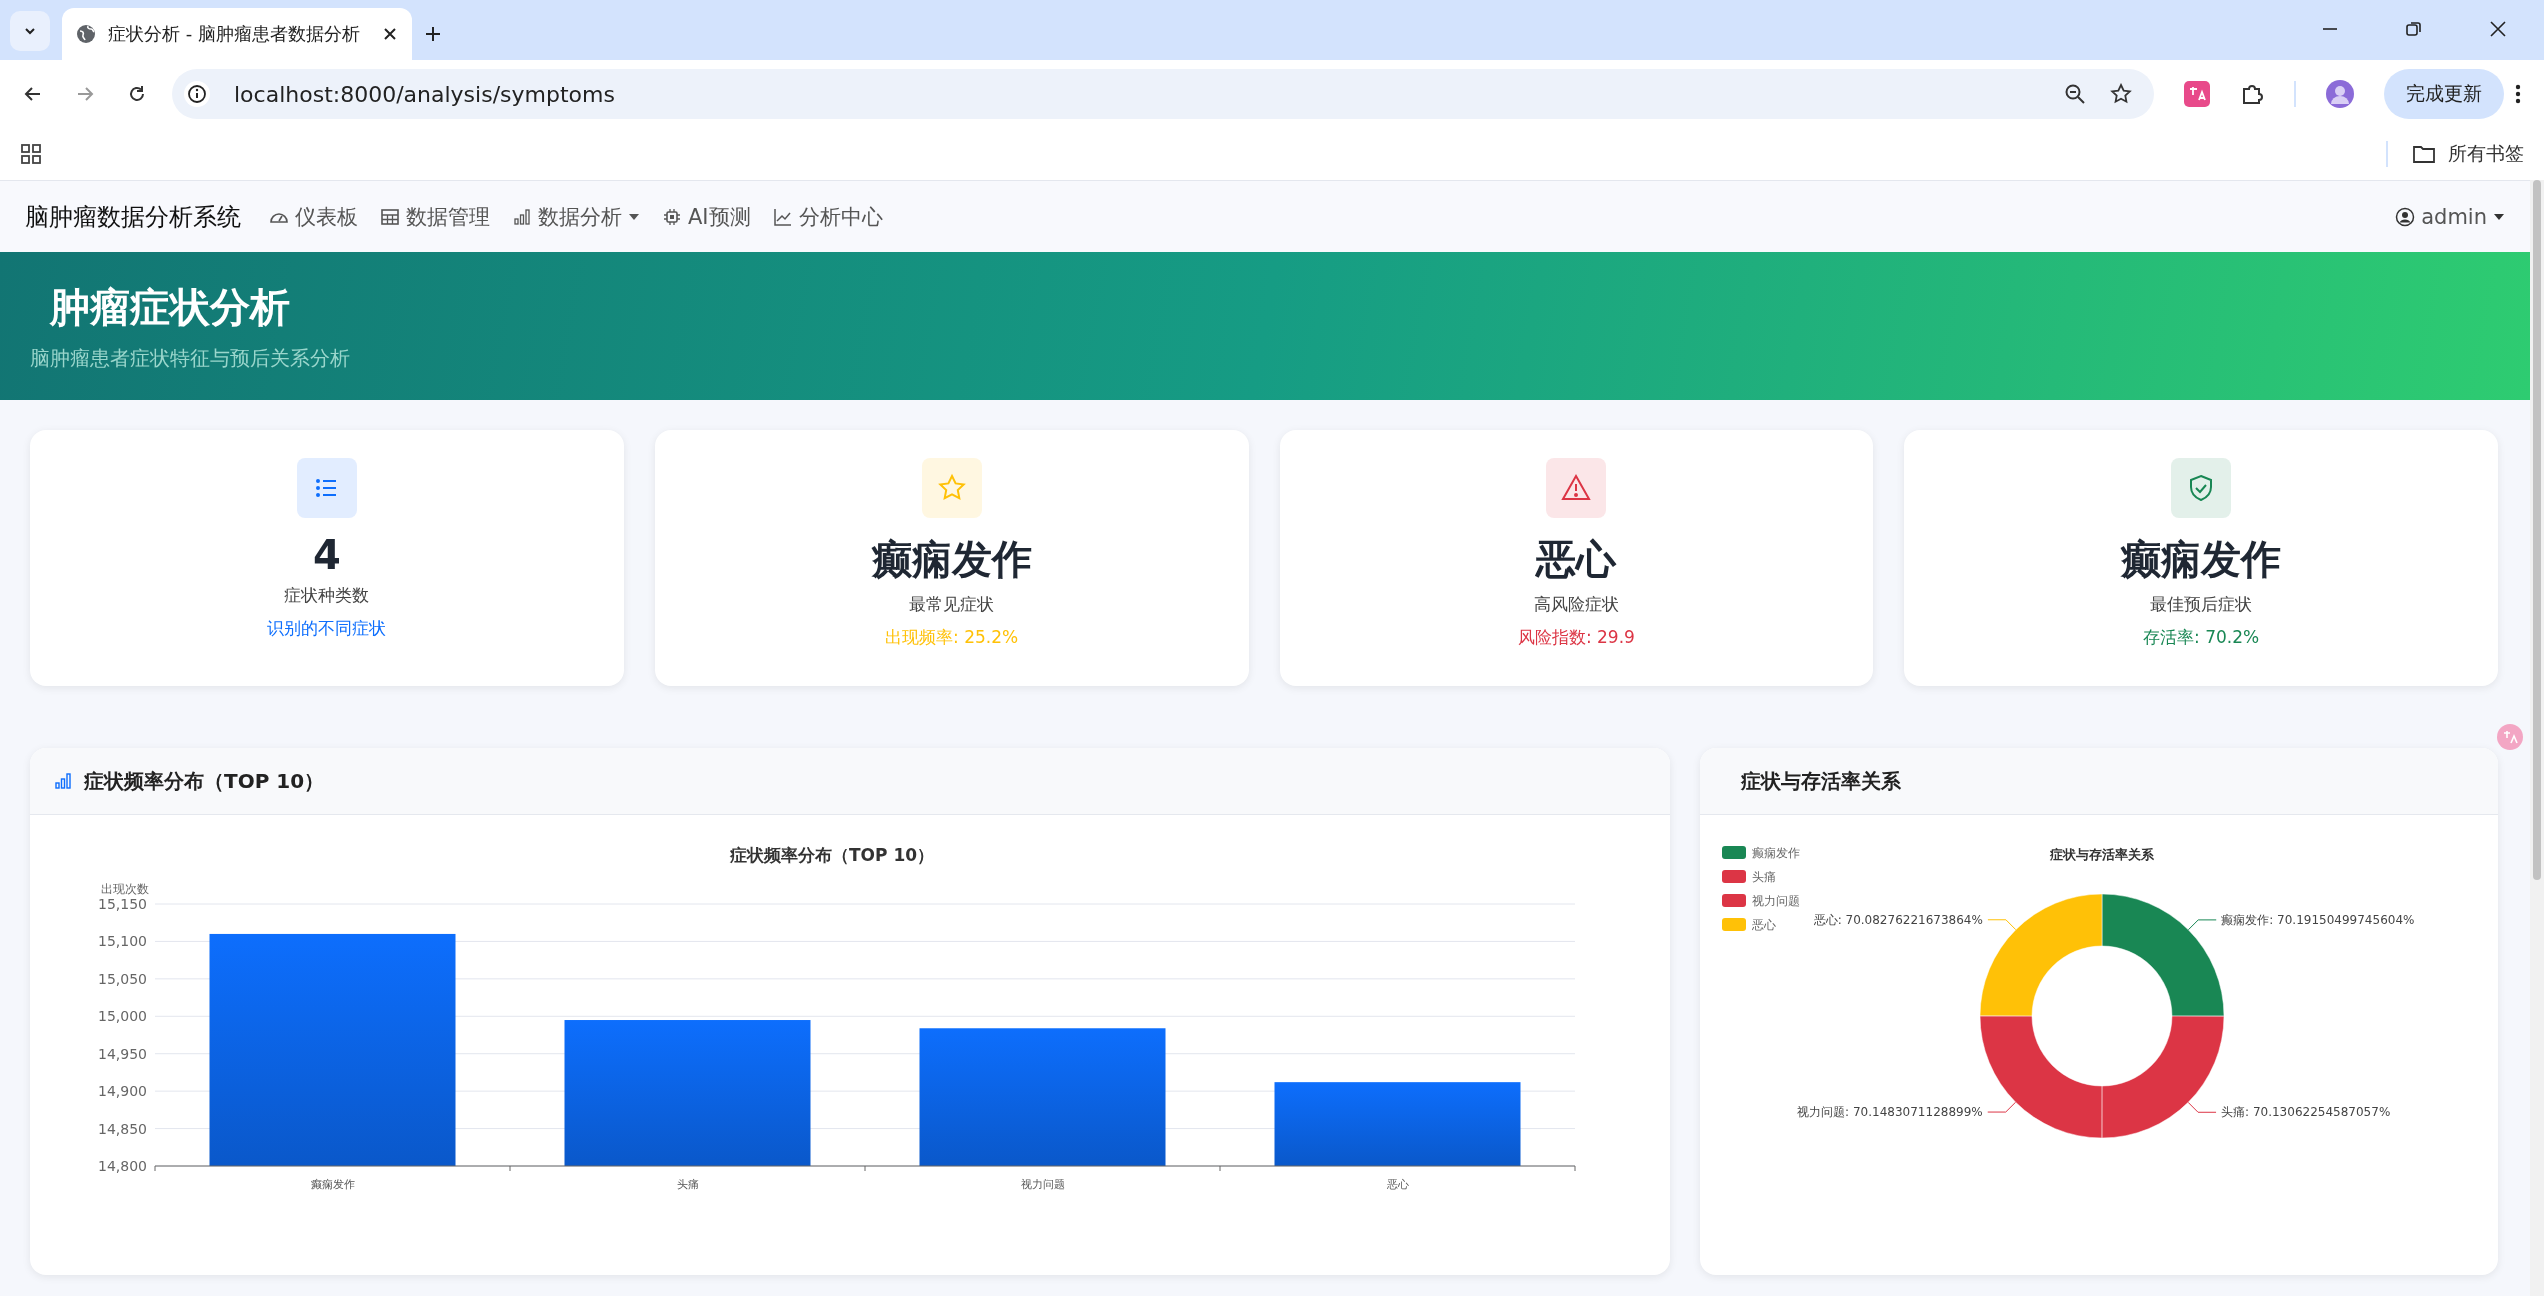 The image size is (2544, 1296). What do you see at coordinates (706, 216) in the screenshot?
I see `nav-link: AI预测` at bounding box center [706, 216].